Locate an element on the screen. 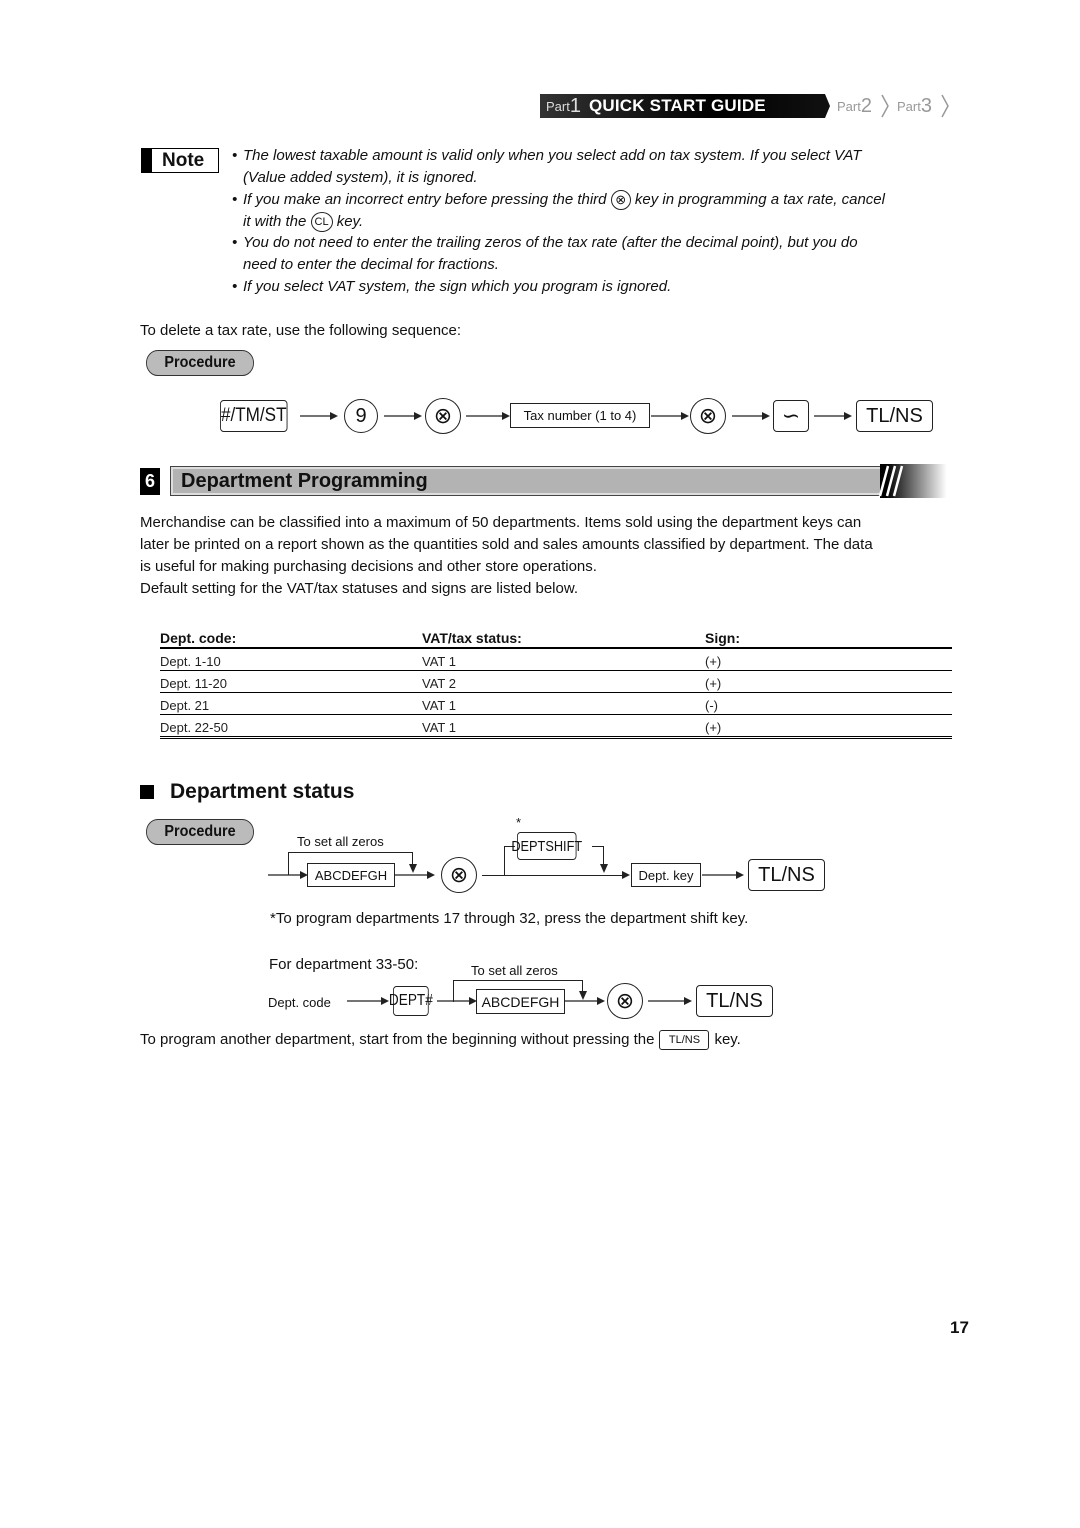 Image resolution: width=1080 pixels, height=1528 pixels. void-key-icon: ∽ is located at coordinates (791, 416).